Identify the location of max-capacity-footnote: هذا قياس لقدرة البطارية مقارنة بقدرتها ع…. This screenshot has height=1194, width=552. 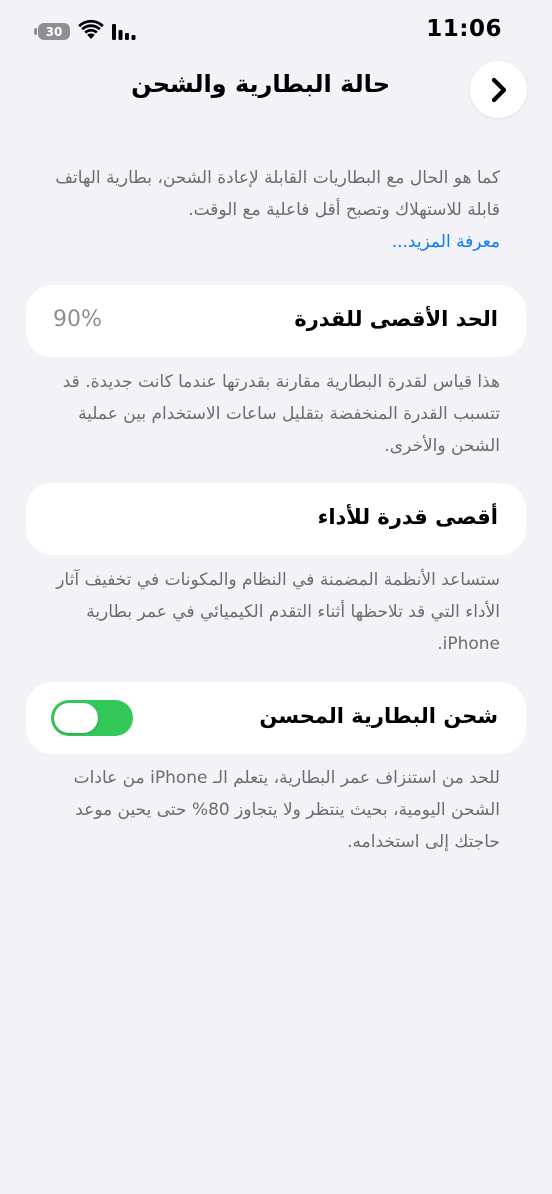
(281, 414).